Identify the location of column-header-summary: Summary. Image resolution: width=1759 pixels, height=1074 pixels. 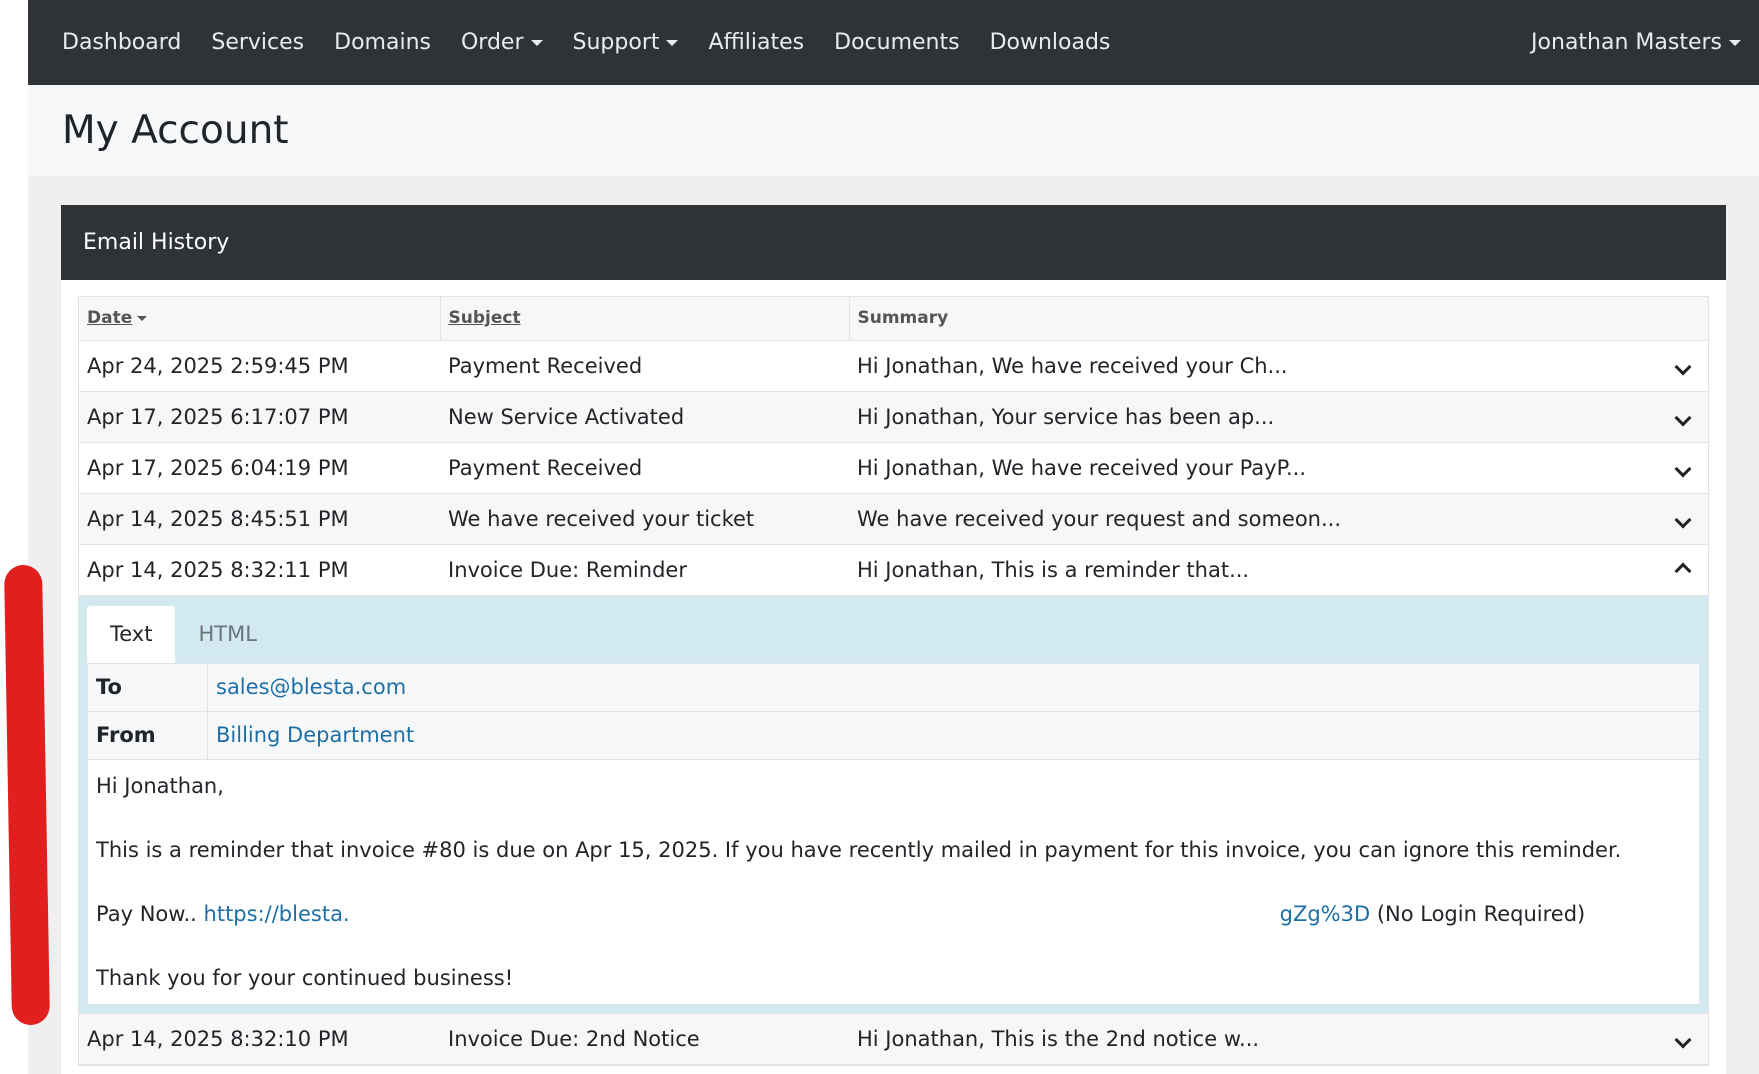
(1278, 319).